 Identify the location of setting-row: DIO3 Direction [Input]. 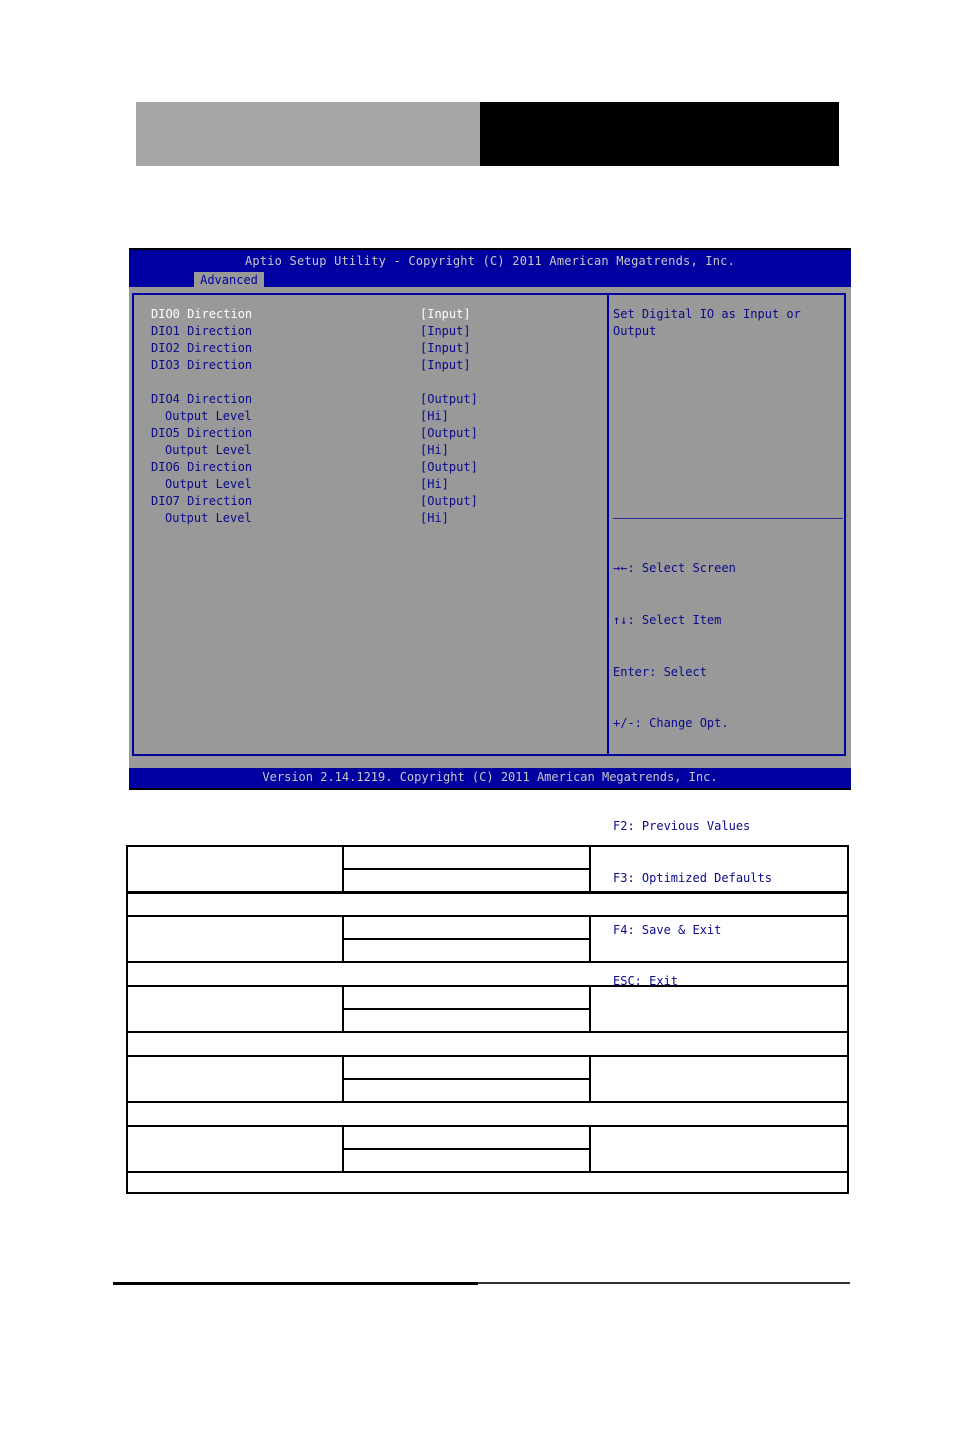
(311, 365).